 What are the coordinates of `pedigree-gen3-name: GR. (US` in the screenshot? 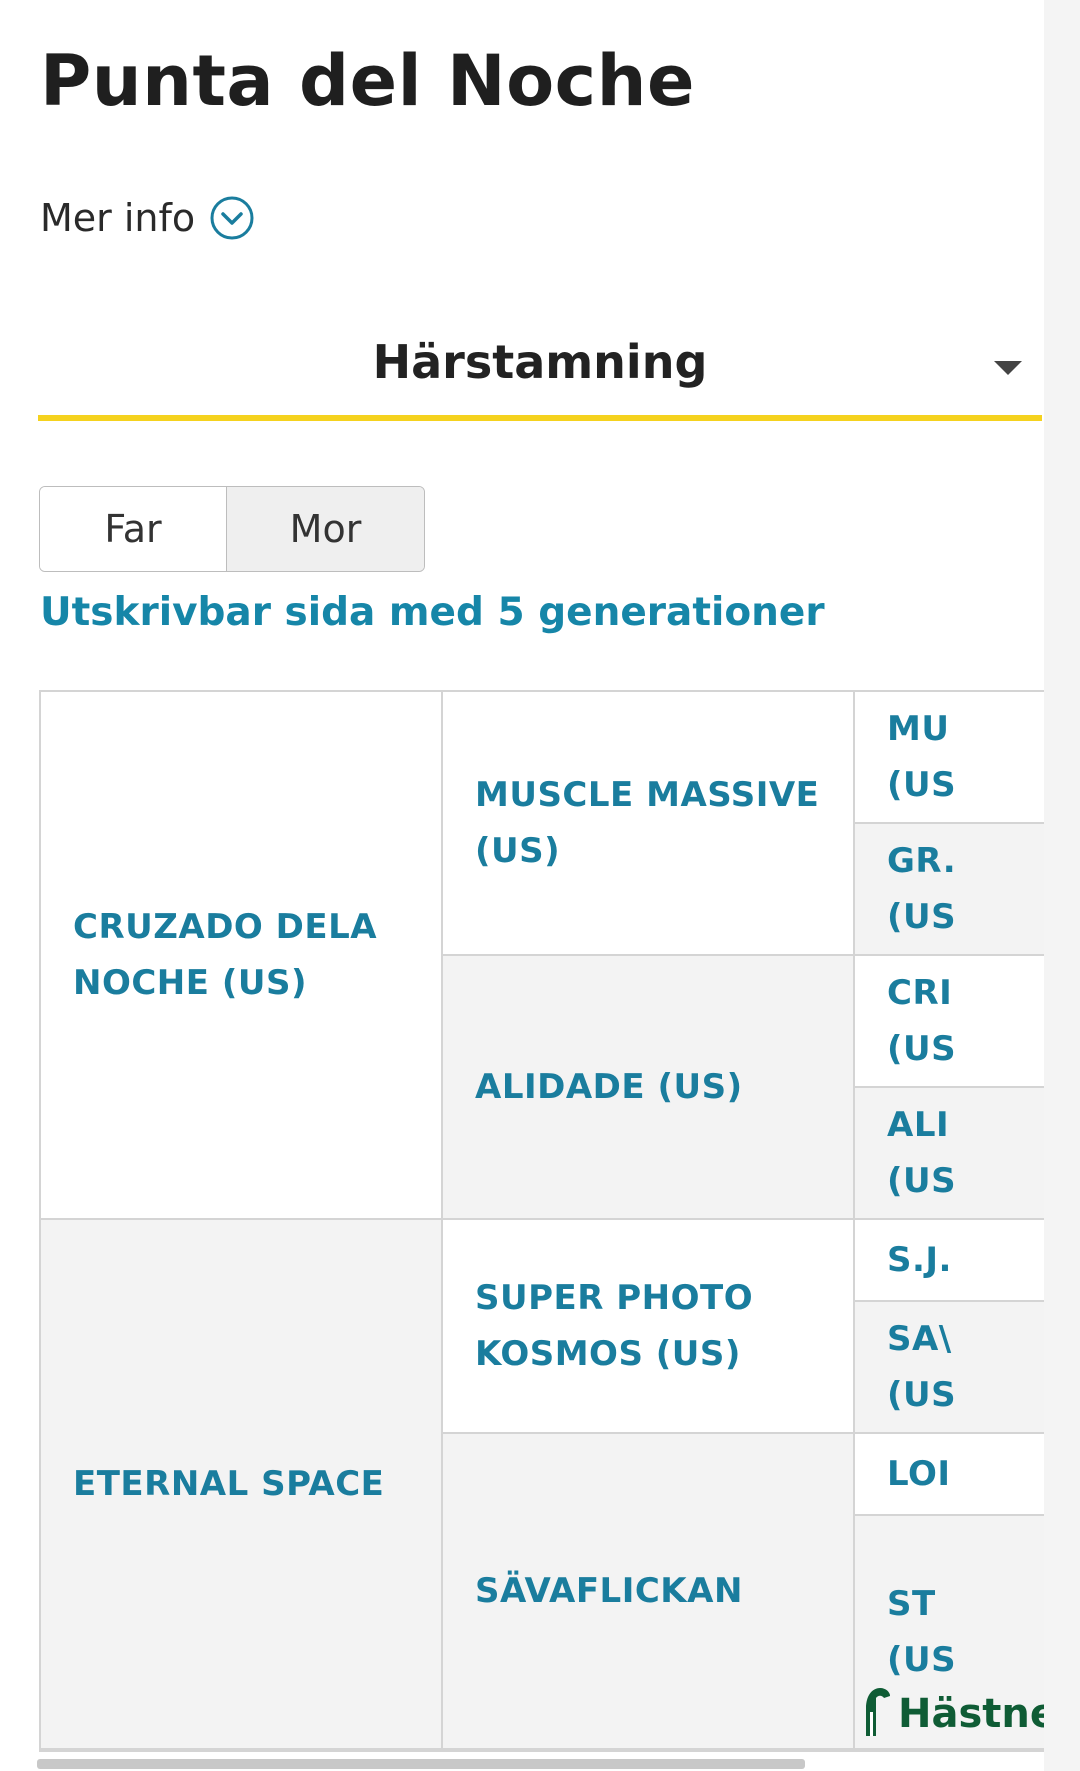 It's located at (922, 889).